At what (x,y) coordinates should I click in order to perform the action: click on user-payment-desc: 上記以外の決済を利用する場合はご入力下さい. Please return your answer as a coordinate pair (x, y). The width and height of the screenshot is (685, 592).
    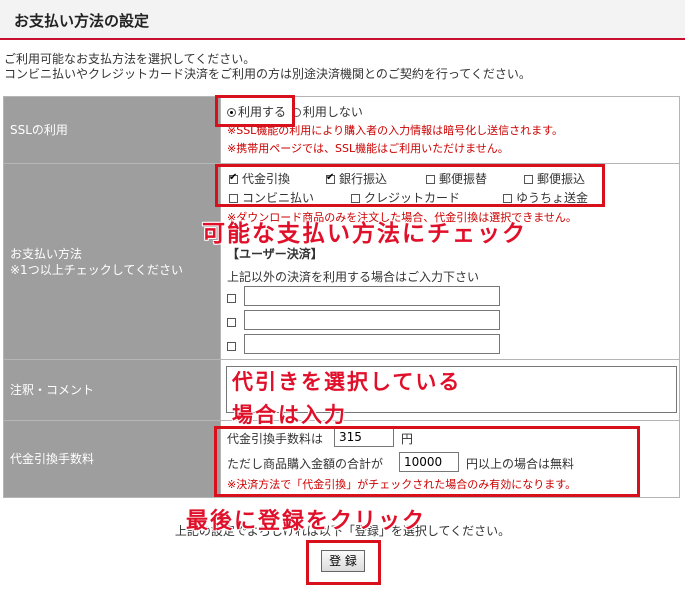
    Looking at the image, I should click on (353, 277).